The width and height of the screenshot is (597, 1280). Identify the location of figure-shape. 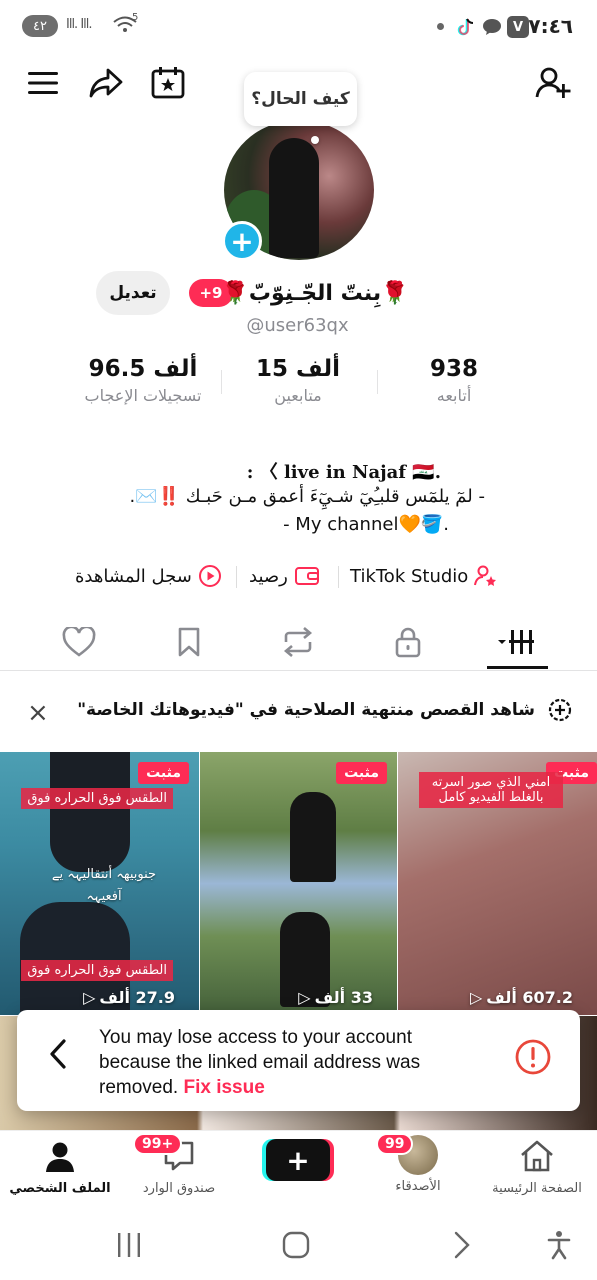
(313, 837).